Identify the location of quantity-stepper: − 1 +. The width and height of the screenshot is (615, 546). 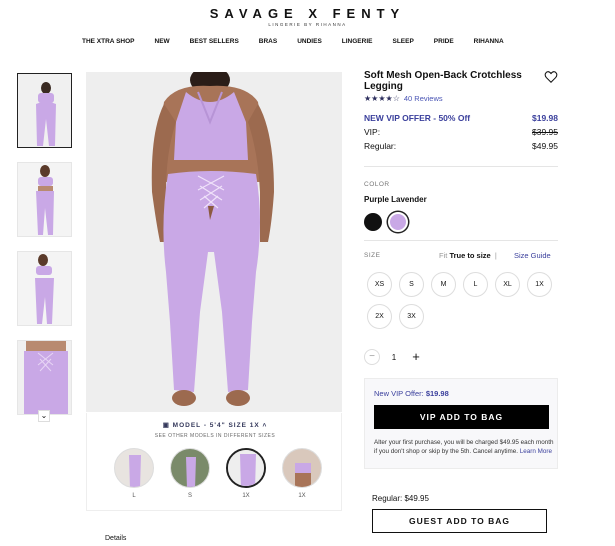
(394, 357).